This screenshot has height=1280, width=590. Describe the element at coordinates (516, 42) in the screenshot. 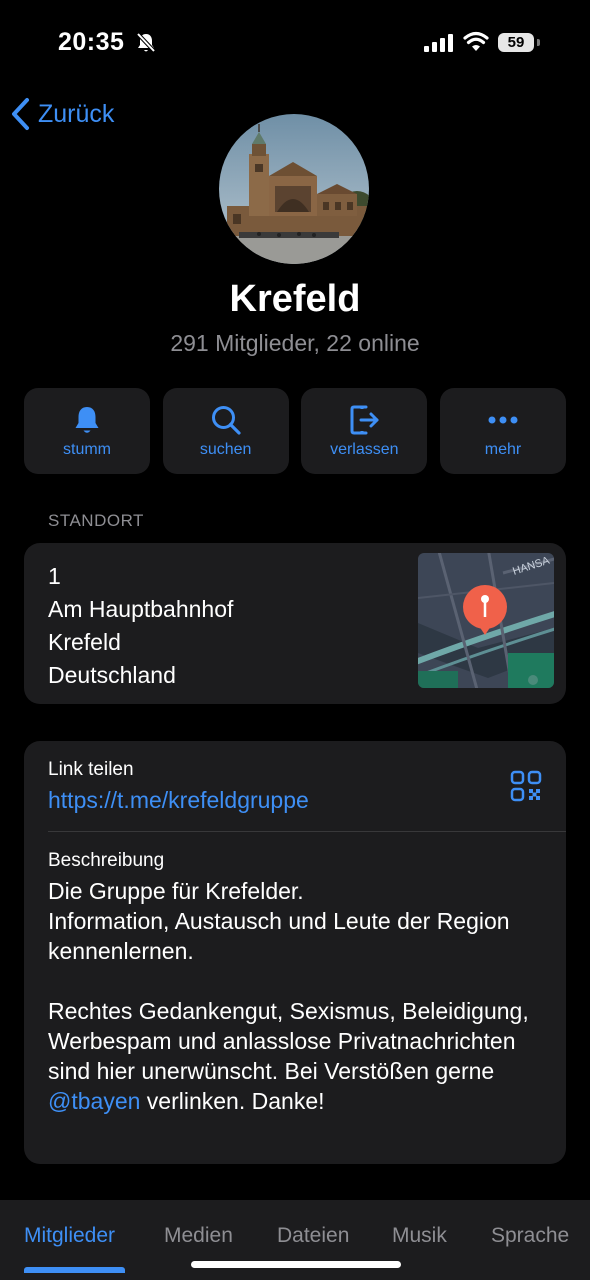

I see `battery-indicator: 59` at that location.